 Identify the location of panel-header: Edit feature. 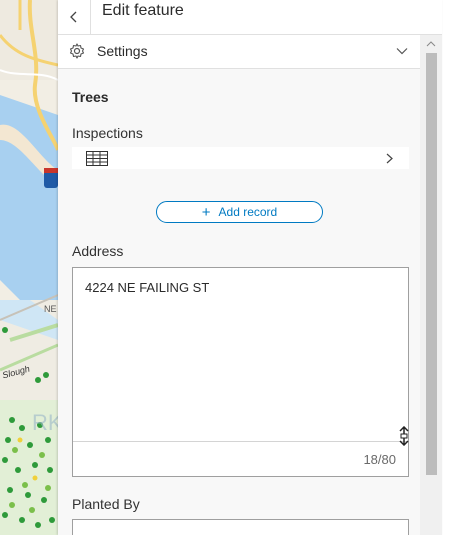
(250, 17).